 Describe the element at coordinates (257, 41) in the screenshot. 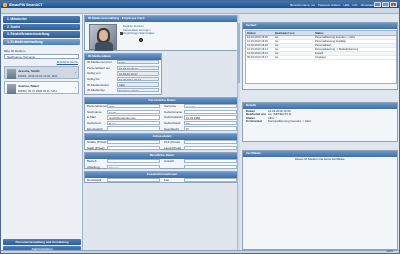

I see `cell-date: 10.03.2010 16:25` at that location.